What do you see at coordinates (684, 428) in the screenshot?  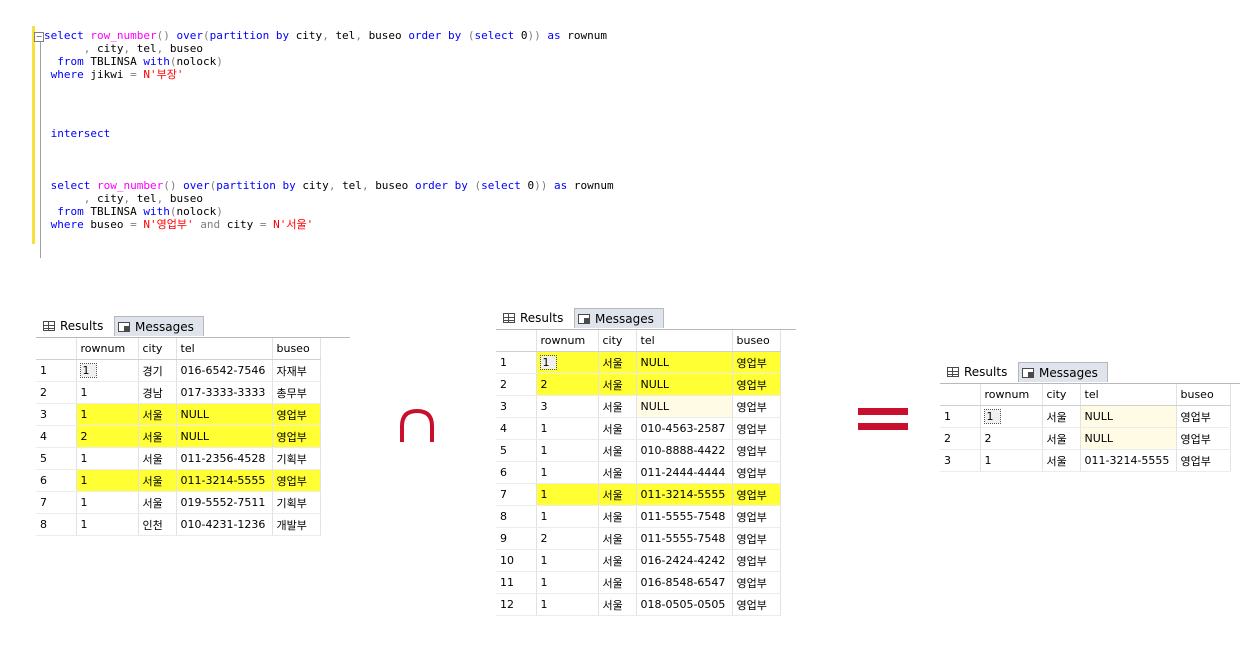 I see `cell-tel: 010-4563-2587` at bounding box center [684, 428].